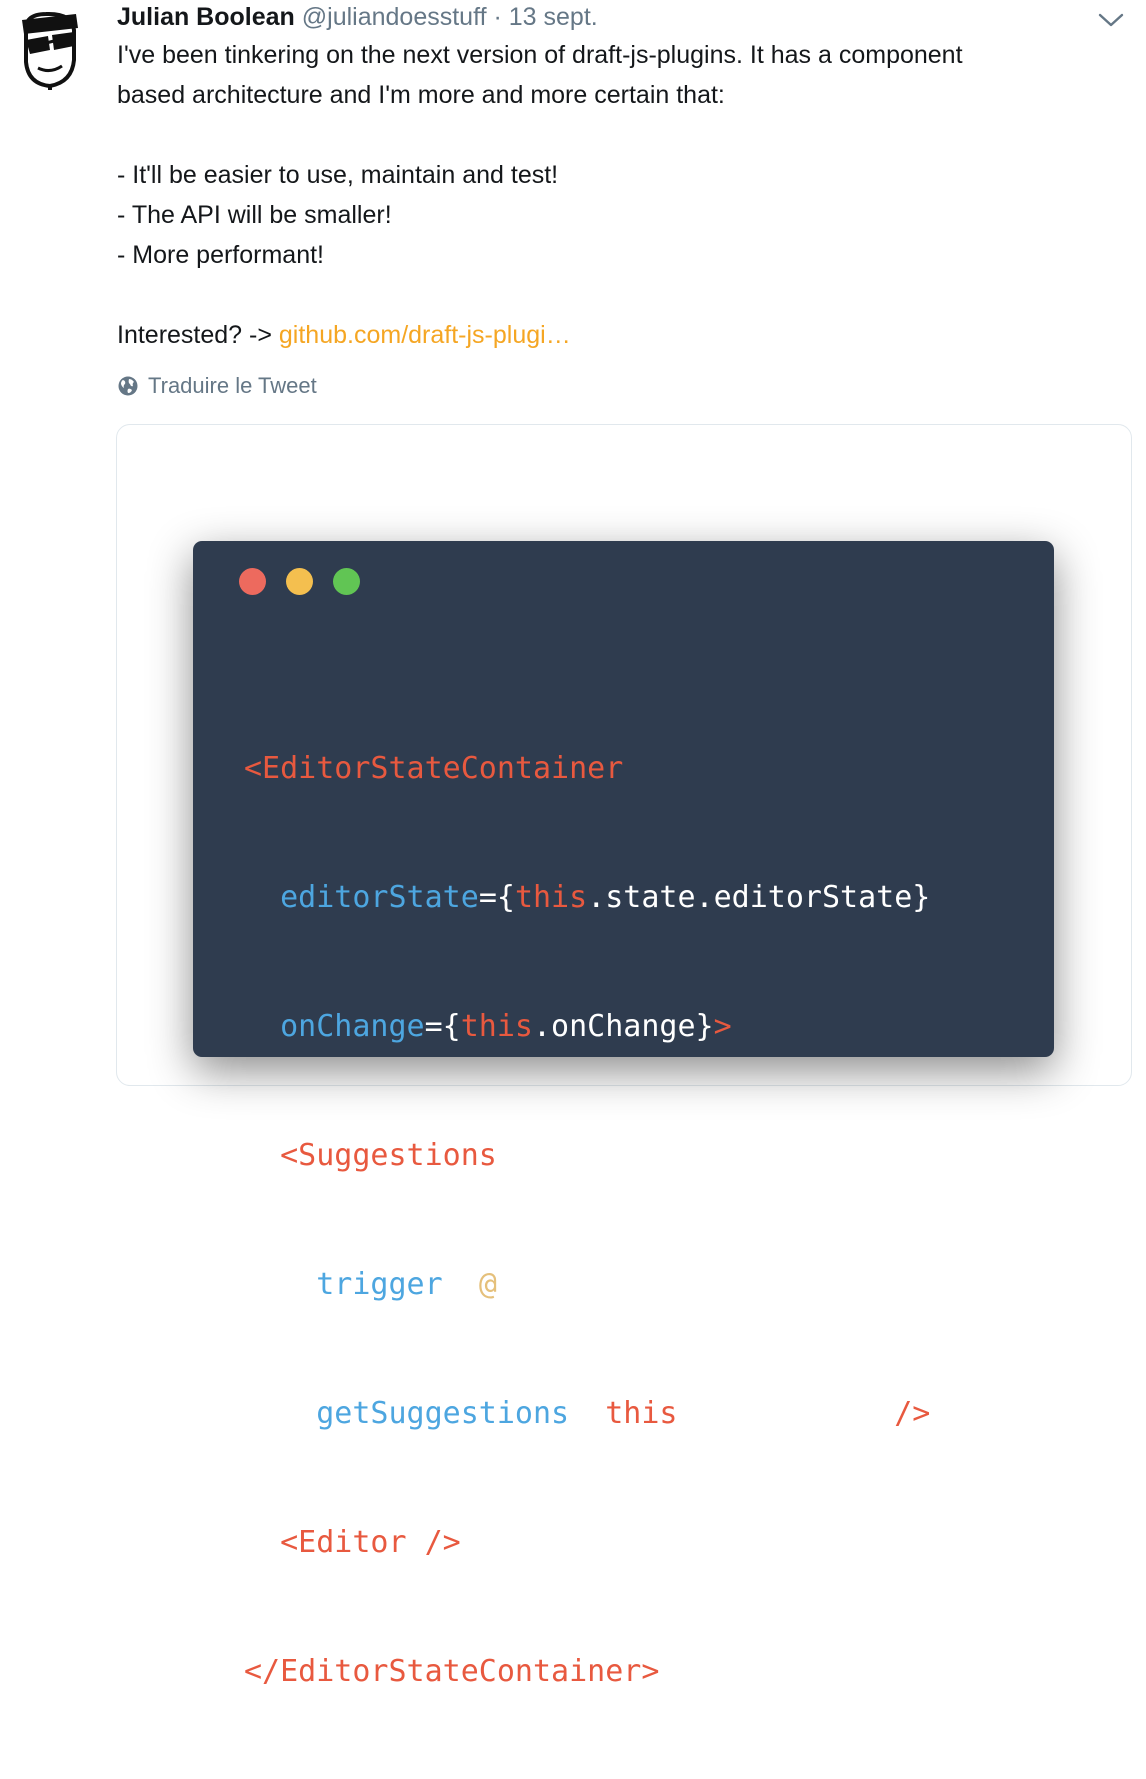  I want to click on window-minimize-dot, so click(299, 581).